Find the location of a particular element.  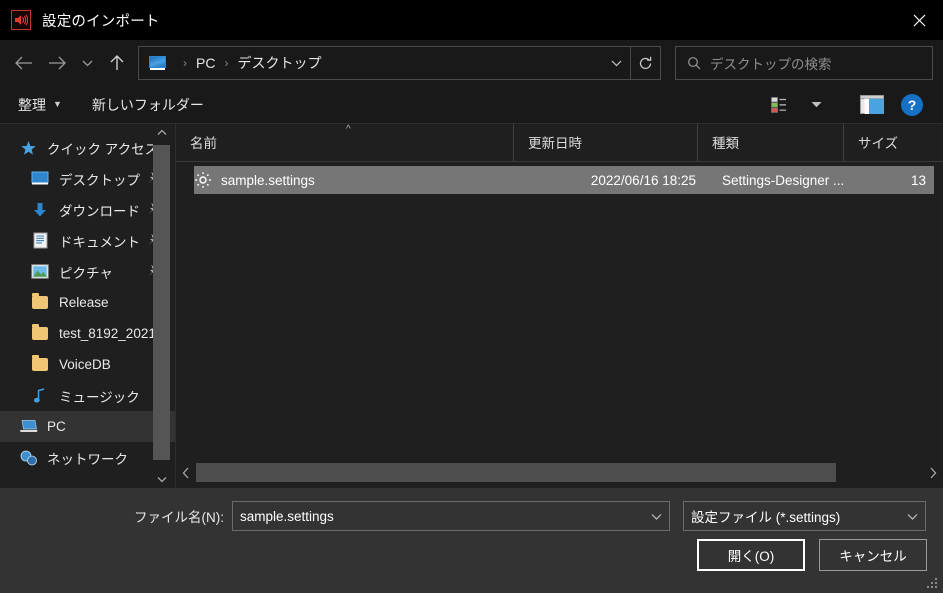

address-bar: › PC › デスクトップ is located at coordinates (384, 63).